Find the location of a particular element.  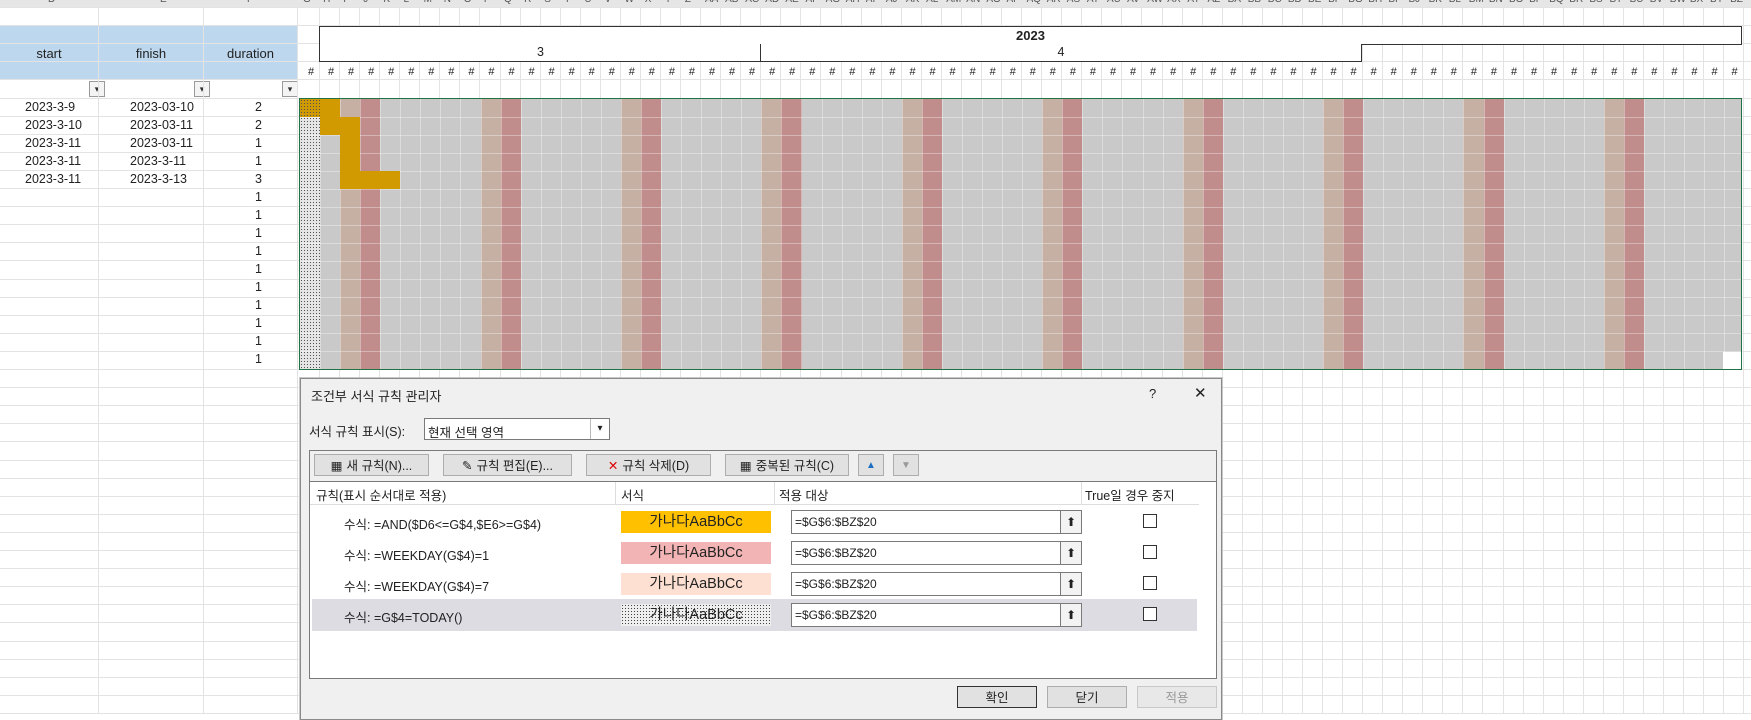

column-letter: AJ is located at coordinates (892, 2).